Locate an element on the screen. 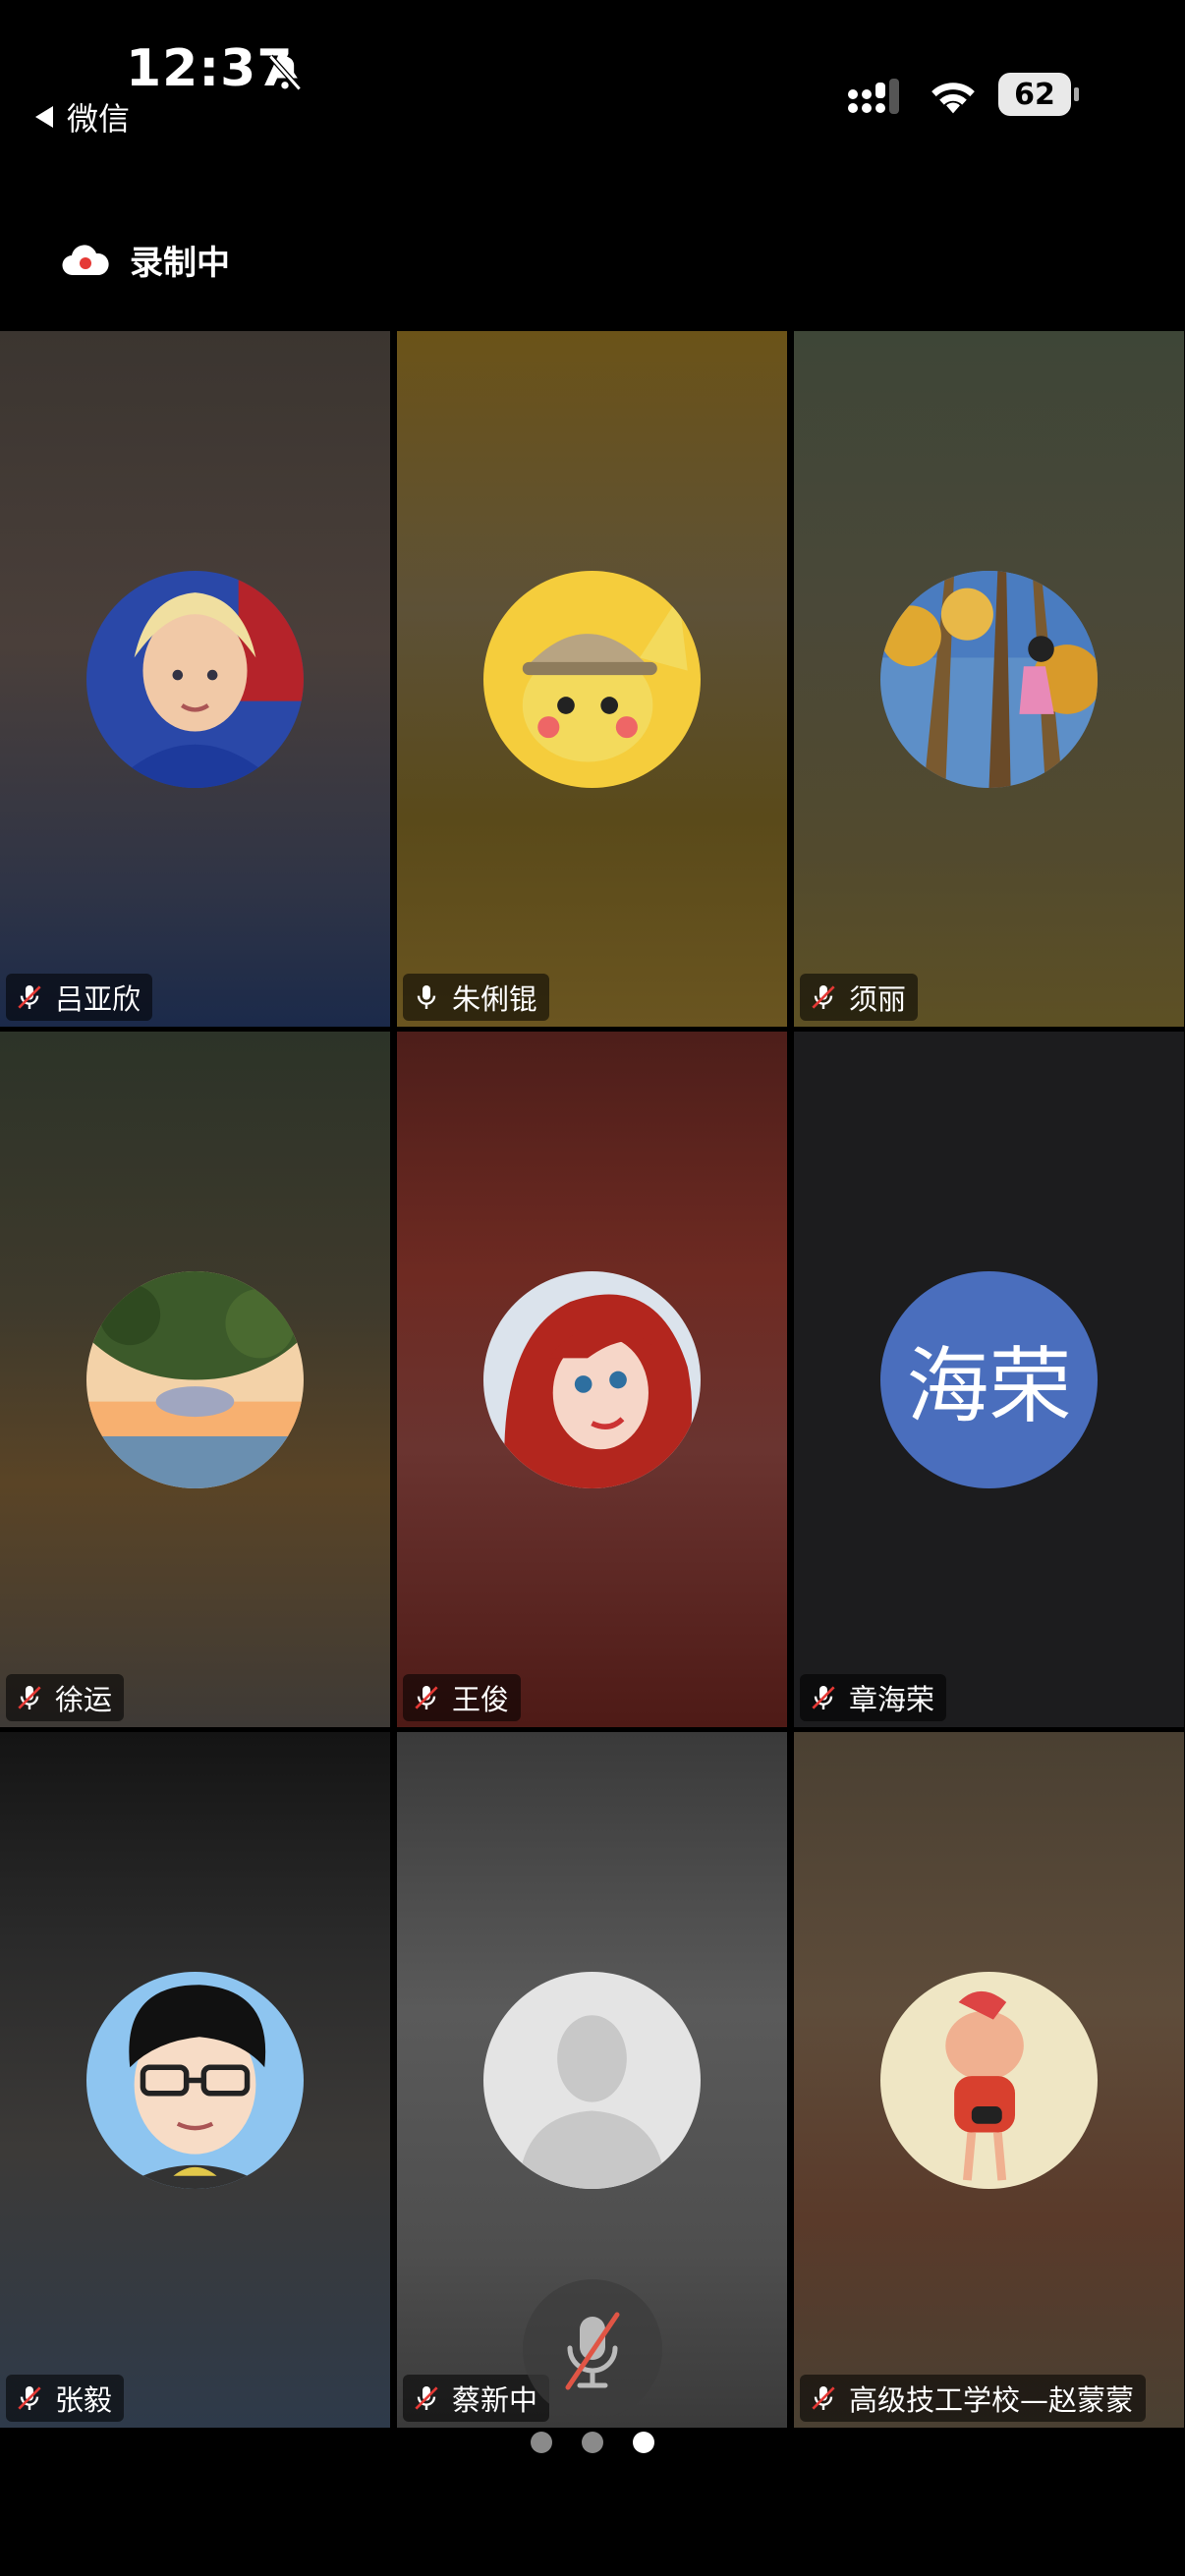  participant-name-tag: 王俊 is located at coordinates (463, 1697).